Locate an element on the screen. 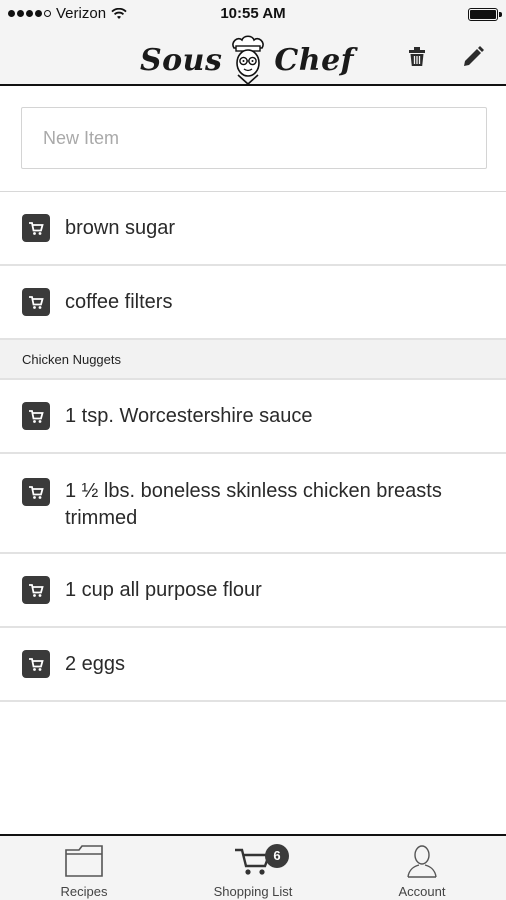 This screenshot has height=900, width=506. logo-word-right: Chef is located at coordinates (314, 60).